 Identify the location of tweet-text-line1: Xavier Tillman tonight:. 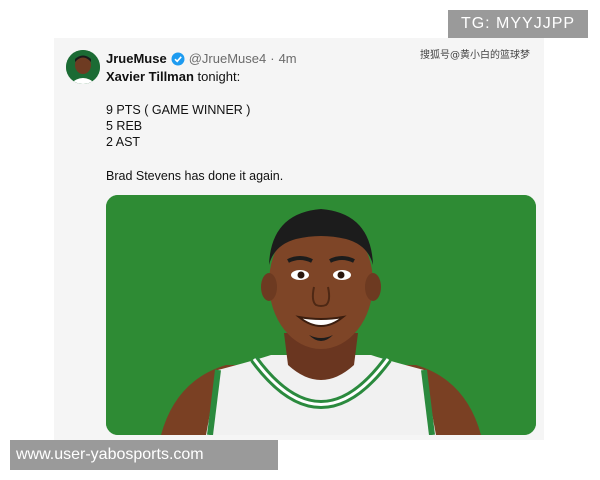
(173, 76).